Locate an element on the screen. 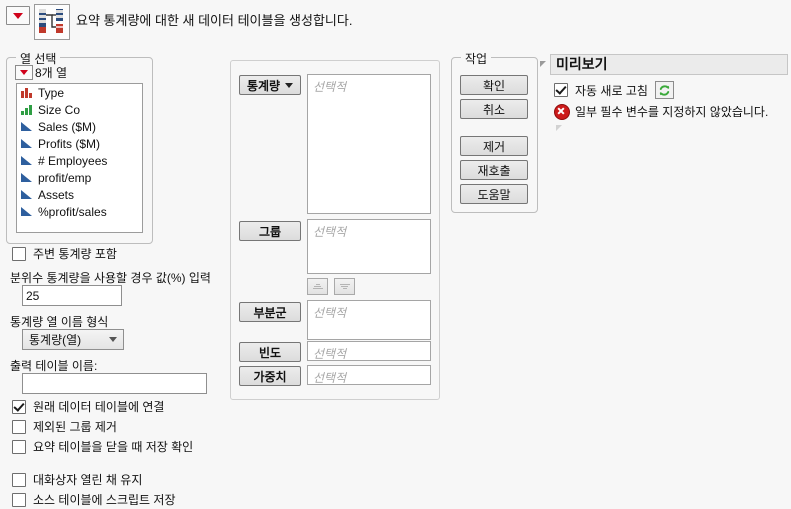  red-triangle-menu-icon is located at coordinates (18, 15).